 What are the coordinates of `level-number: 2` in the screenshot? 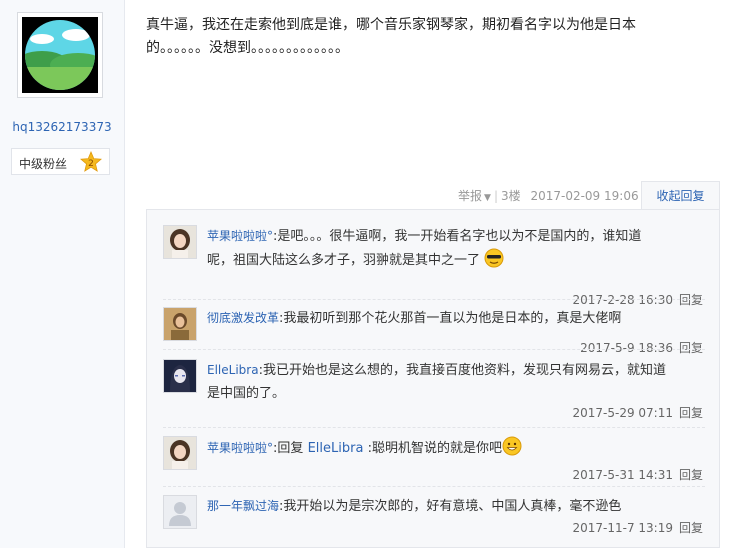 It's located at (91, 164).